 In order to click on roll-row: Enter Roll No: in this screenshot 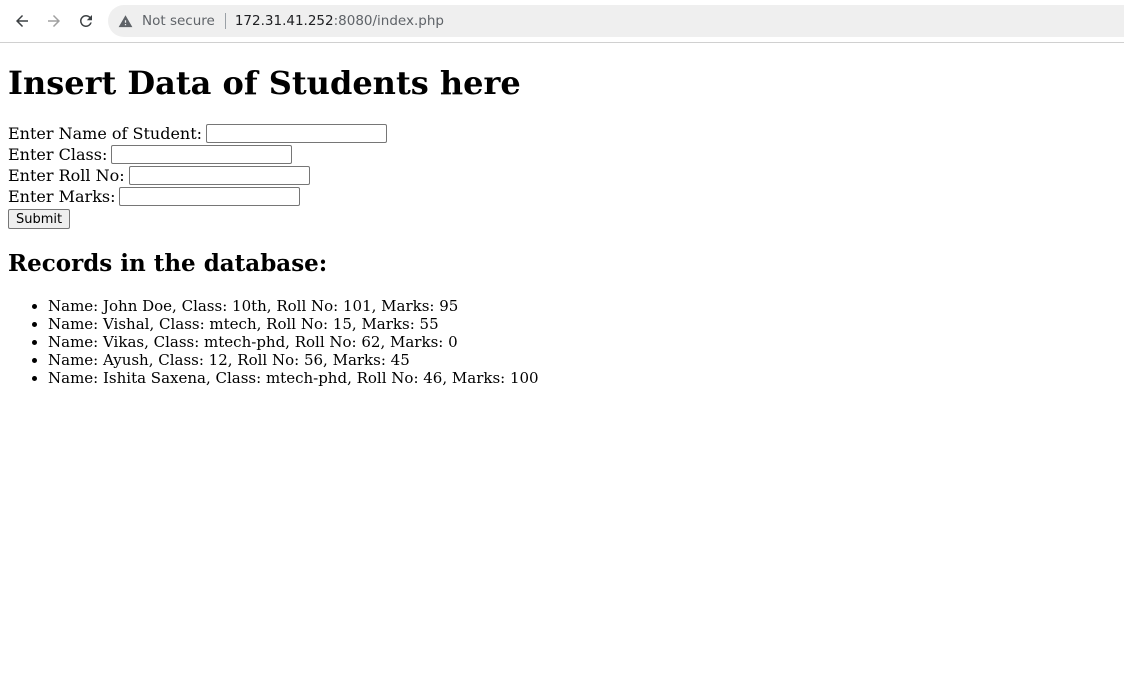, I will do `click(562, 175)`.